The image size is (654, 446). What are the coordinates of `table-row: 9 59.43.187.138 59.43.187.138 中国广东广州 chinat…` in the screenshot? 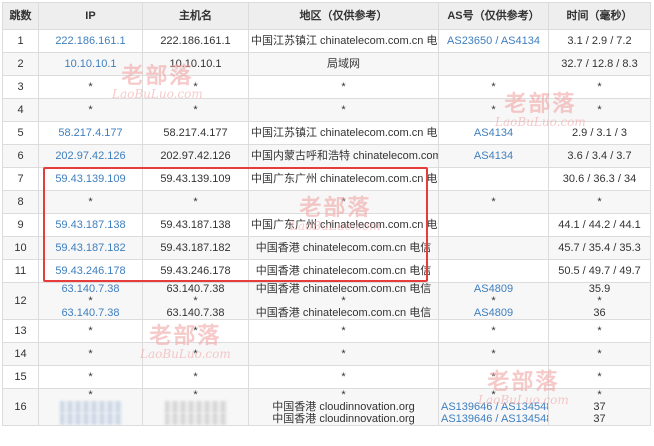 It's located at (326, 225).